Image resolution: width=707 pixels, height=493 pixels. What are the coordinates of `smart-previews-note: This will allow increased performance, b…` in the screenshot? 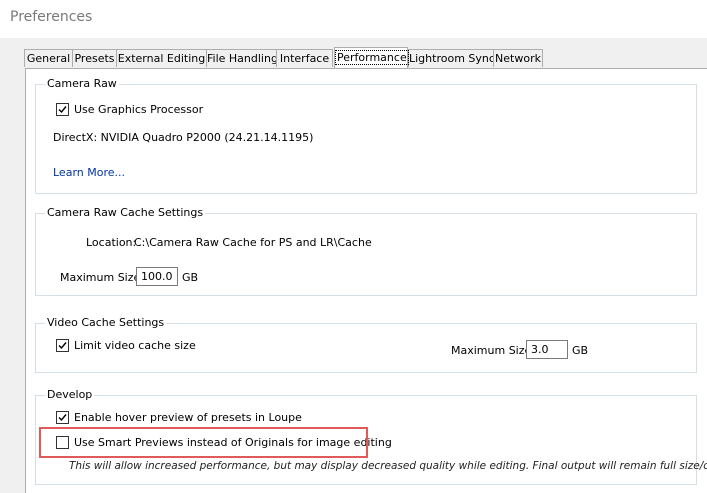 It's located at (388, 466).